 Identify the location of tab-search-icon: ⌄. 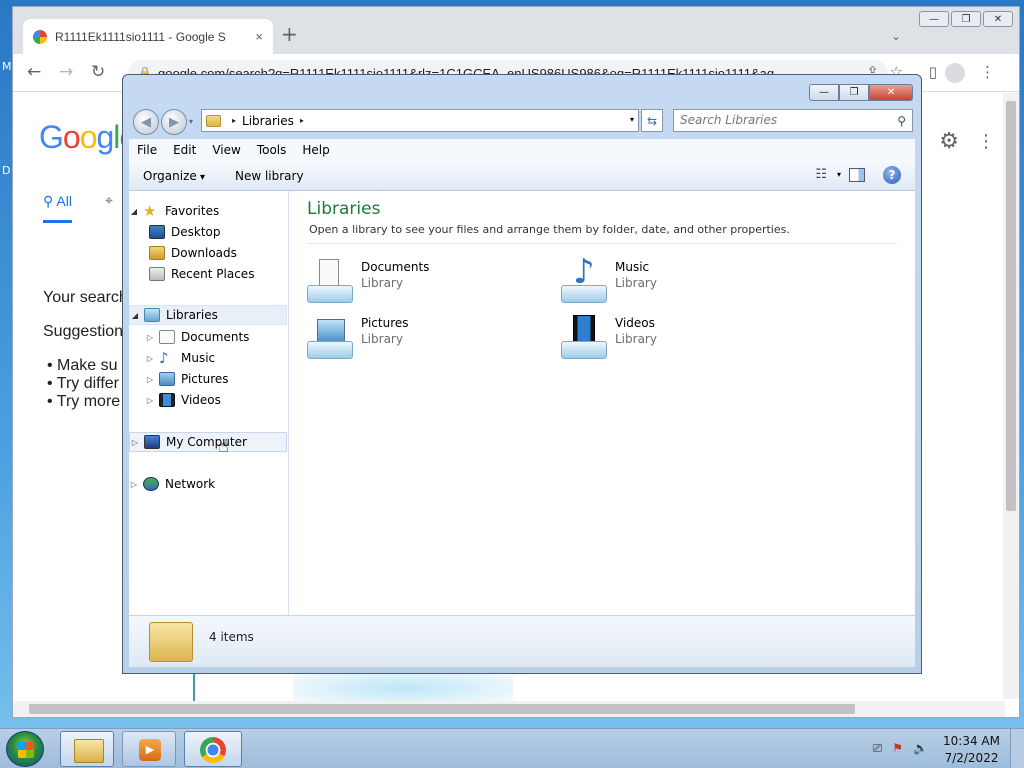
(896, 36).